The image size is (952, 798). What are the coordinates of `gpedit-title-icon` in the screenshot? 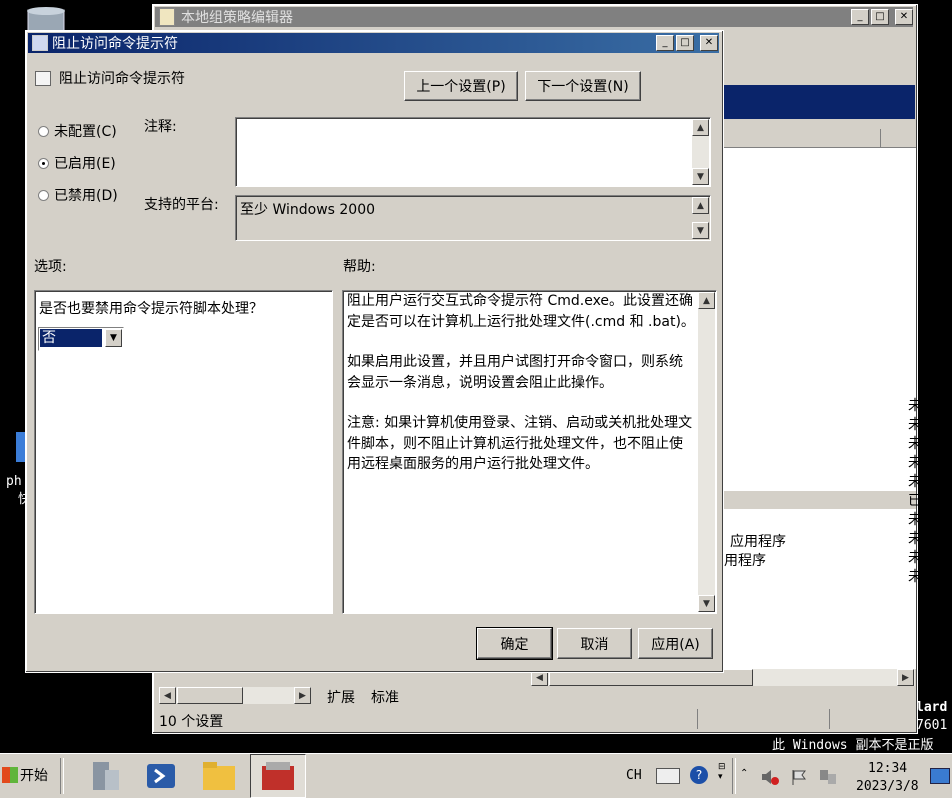 It's located at (167, 17).